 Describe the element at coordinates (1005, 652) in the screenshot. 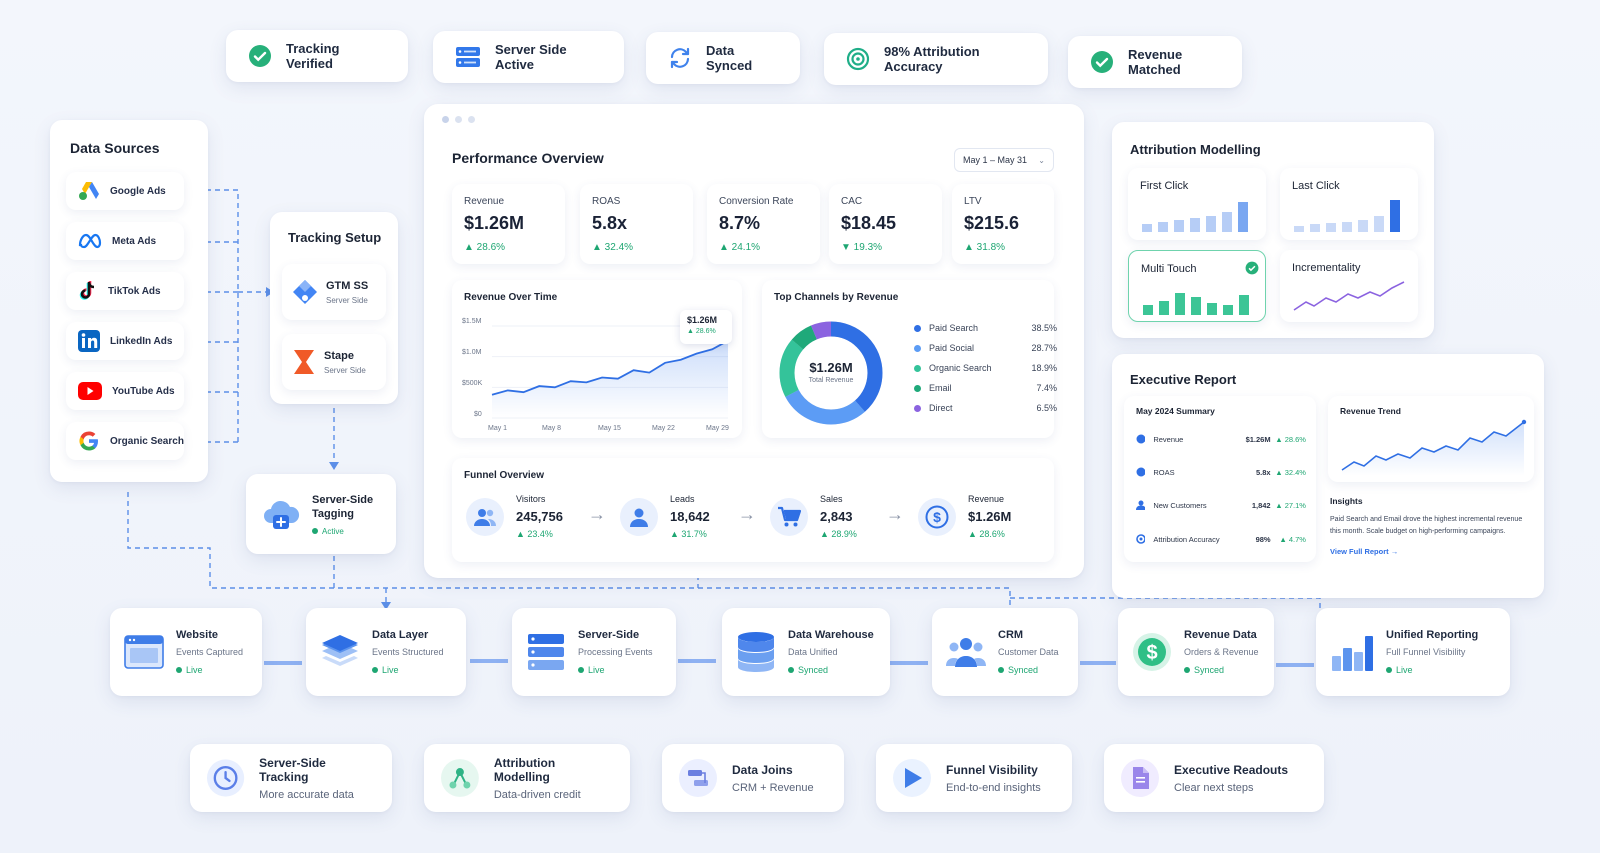

I see `pipeline-crm: CRM Customer Data Synced` at that location.